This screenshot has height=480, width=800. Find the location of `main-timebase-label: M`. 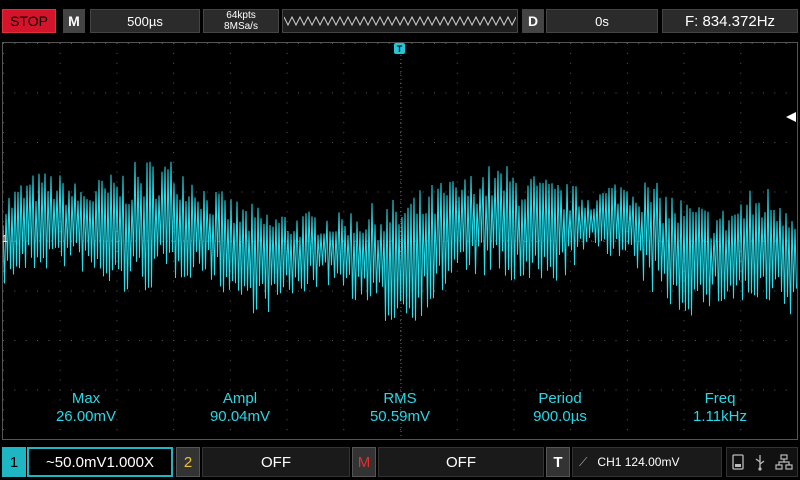

main-timebase-label: M is located at coordinates (74, 21).